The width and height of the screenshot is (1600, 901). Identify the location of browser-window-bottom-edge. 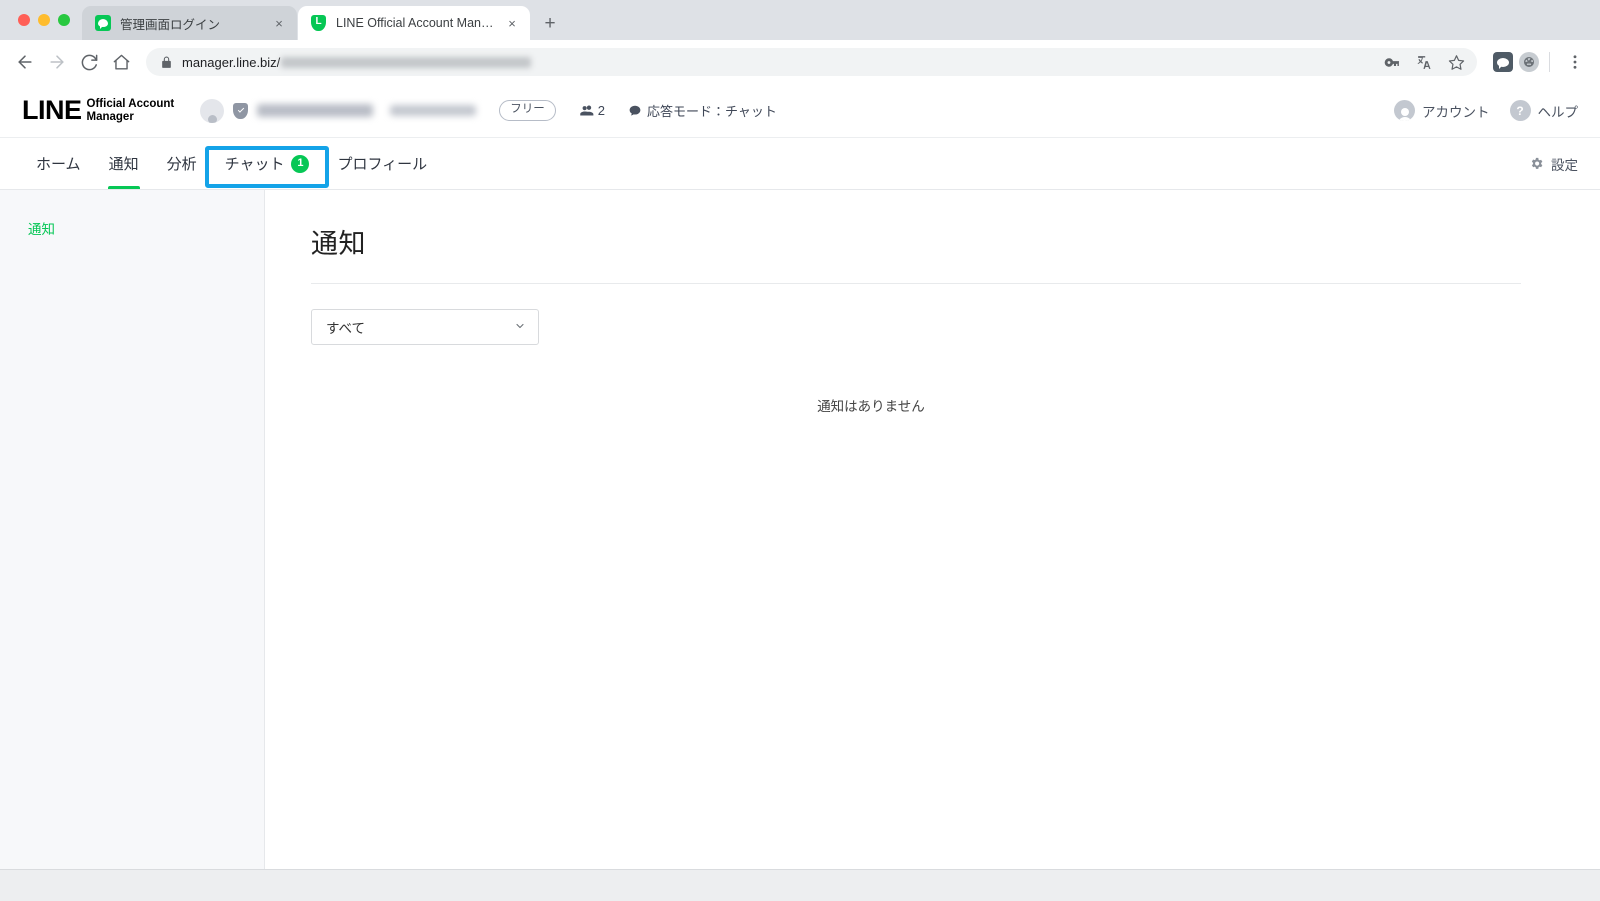
(800, 885).